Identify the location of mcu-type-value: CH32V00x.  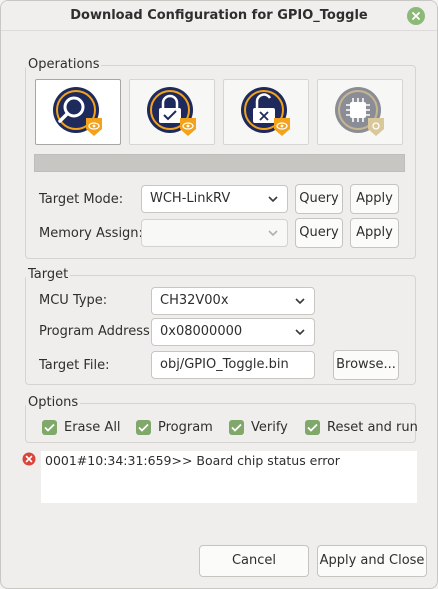
(194, 300).